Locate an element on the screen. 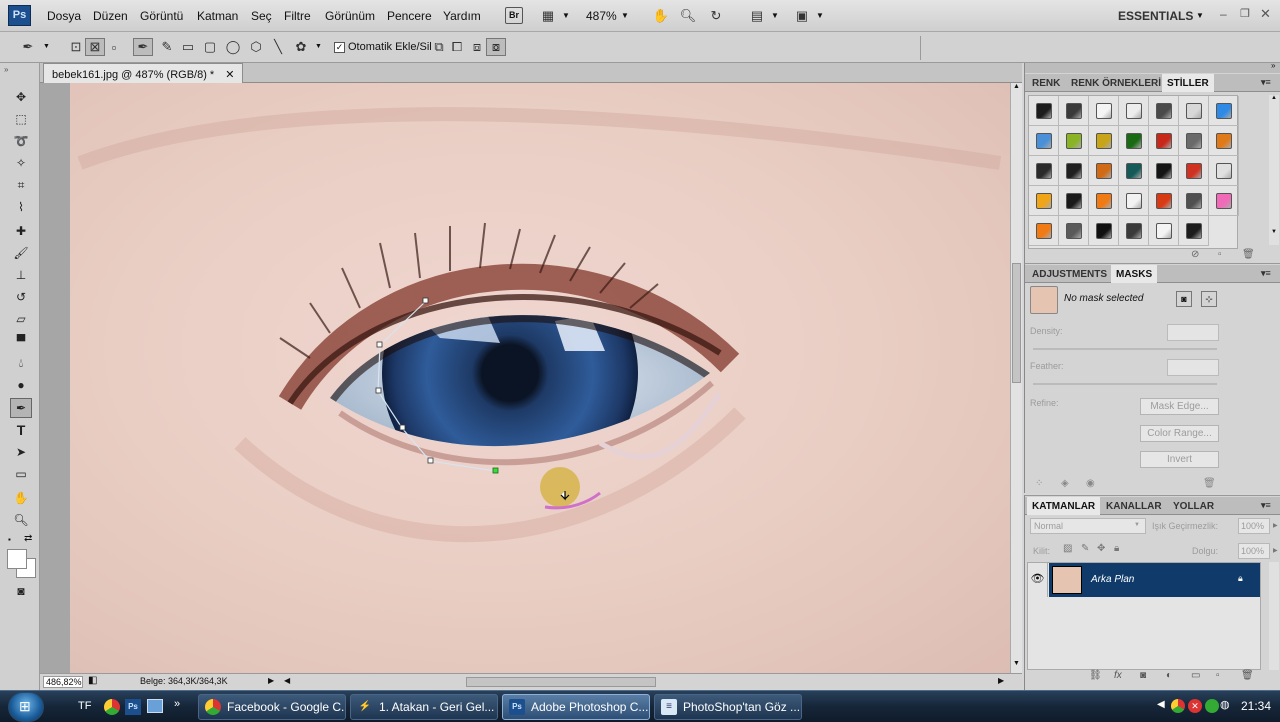 This screenshot has width=1280, height=722. crop-tool-icon: ⌗ is located at coordinates (21, 185).